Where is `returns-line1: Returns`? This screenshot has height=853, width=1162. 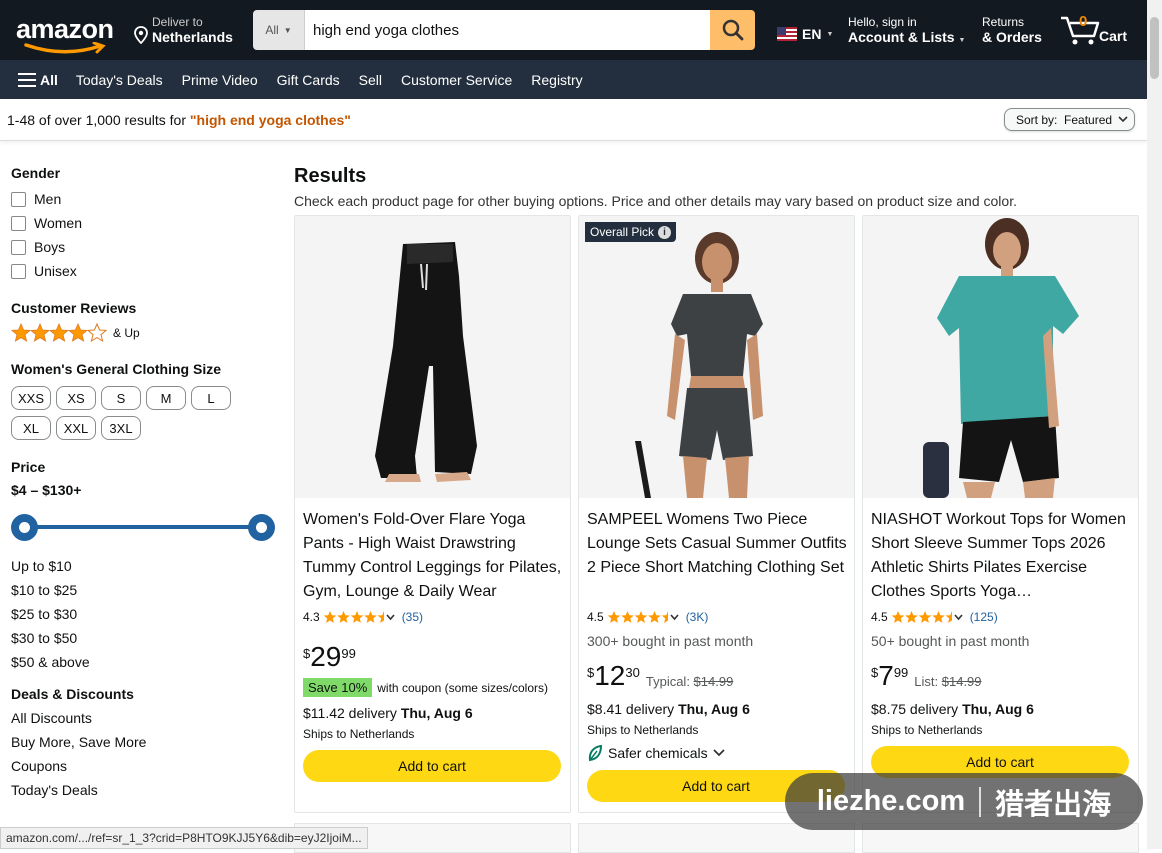 returns-line1: Returns is located at coordinates (1012, 22).